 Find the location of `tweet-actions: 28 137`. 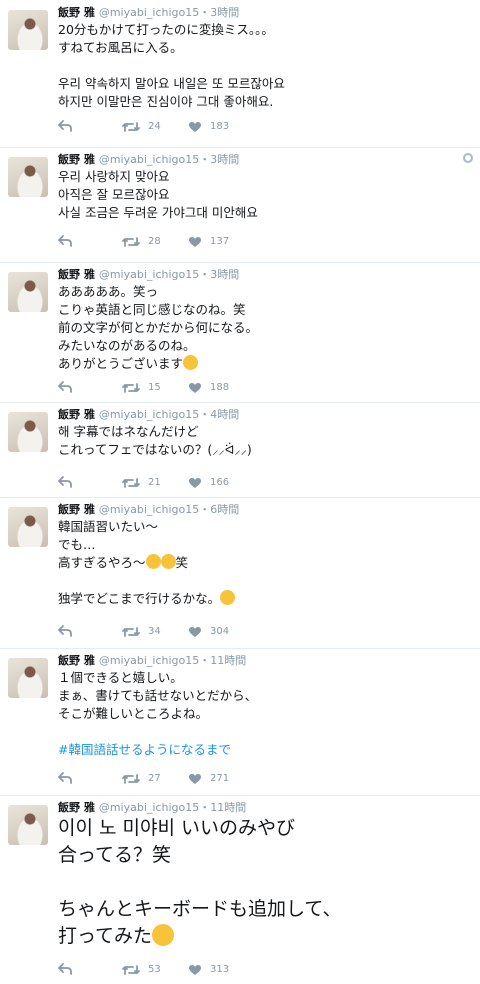

tweet-actions: 28 137 is located at coordinates (188, 243).